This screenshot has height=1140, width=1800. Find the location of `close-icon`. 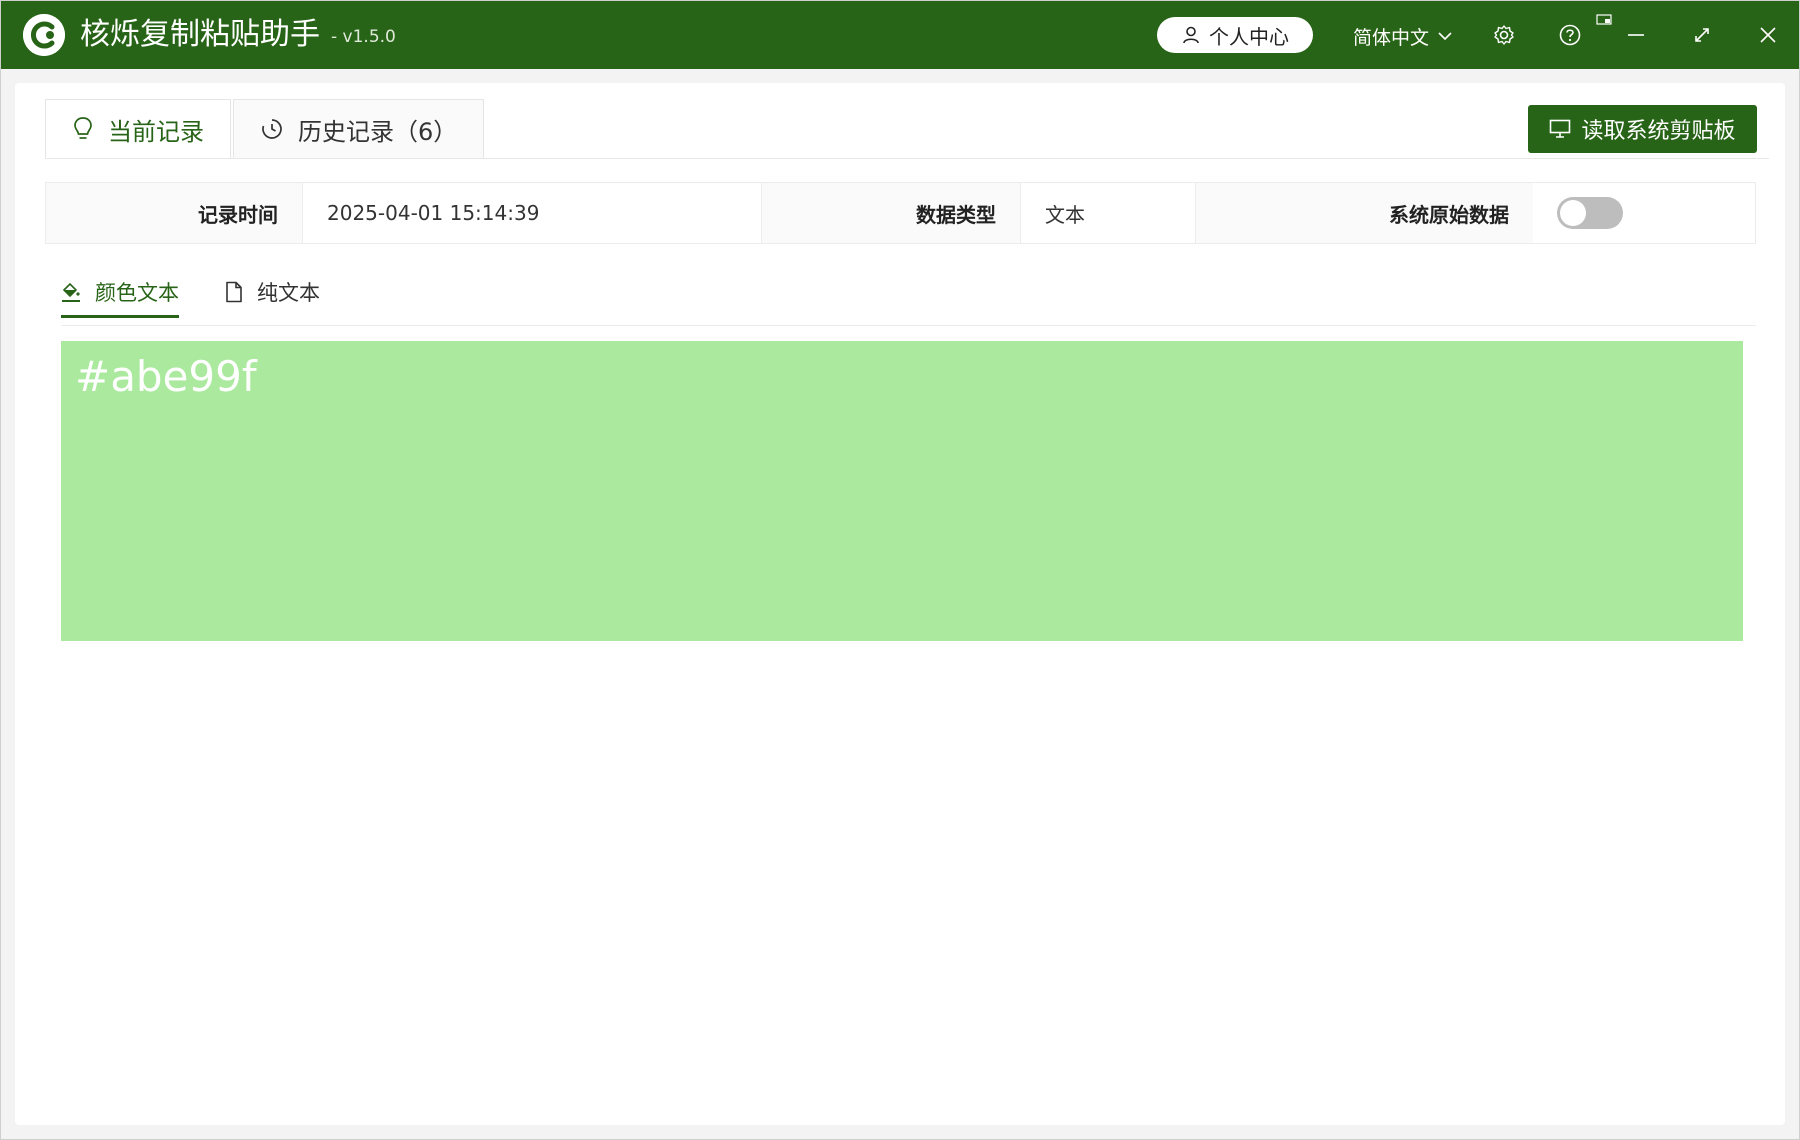

close-icon is located at coordinates (1768, 35).